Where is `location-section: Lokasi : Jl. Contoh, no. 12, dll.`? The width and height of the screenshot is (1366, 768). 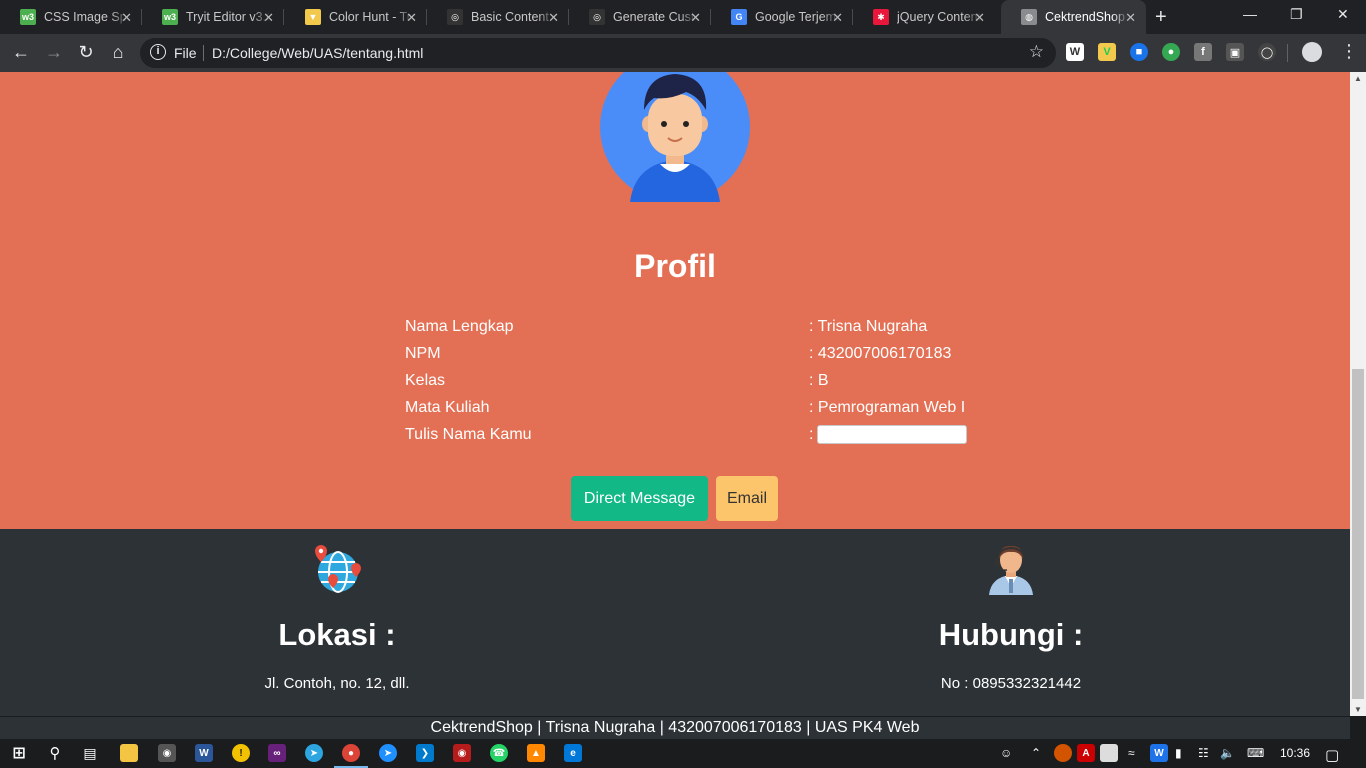
location-section: Lokasi : Jl. Contoh, no. 12, dll. is located at coordinates (337, 610).